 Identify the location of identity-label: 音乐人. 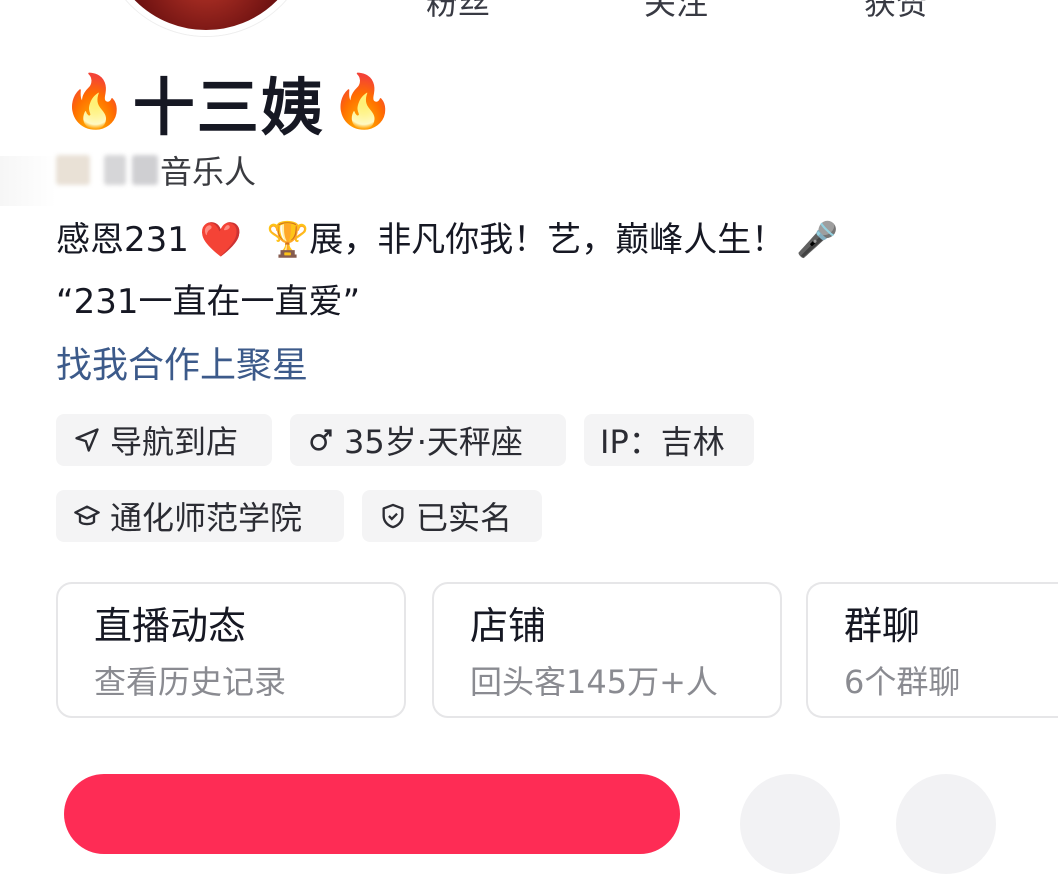
(208, 172).